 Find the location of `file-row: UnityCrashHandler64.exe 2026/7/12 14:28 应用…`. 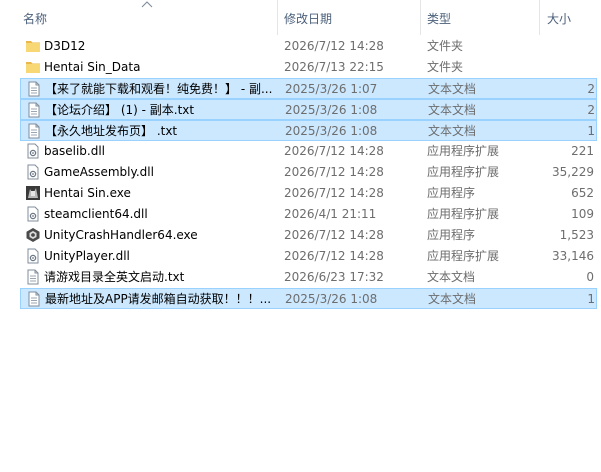

file-row: UnityCrashHandler64.exe 2026/7/12 14:28 应用… is located at coordinates (308, 235).